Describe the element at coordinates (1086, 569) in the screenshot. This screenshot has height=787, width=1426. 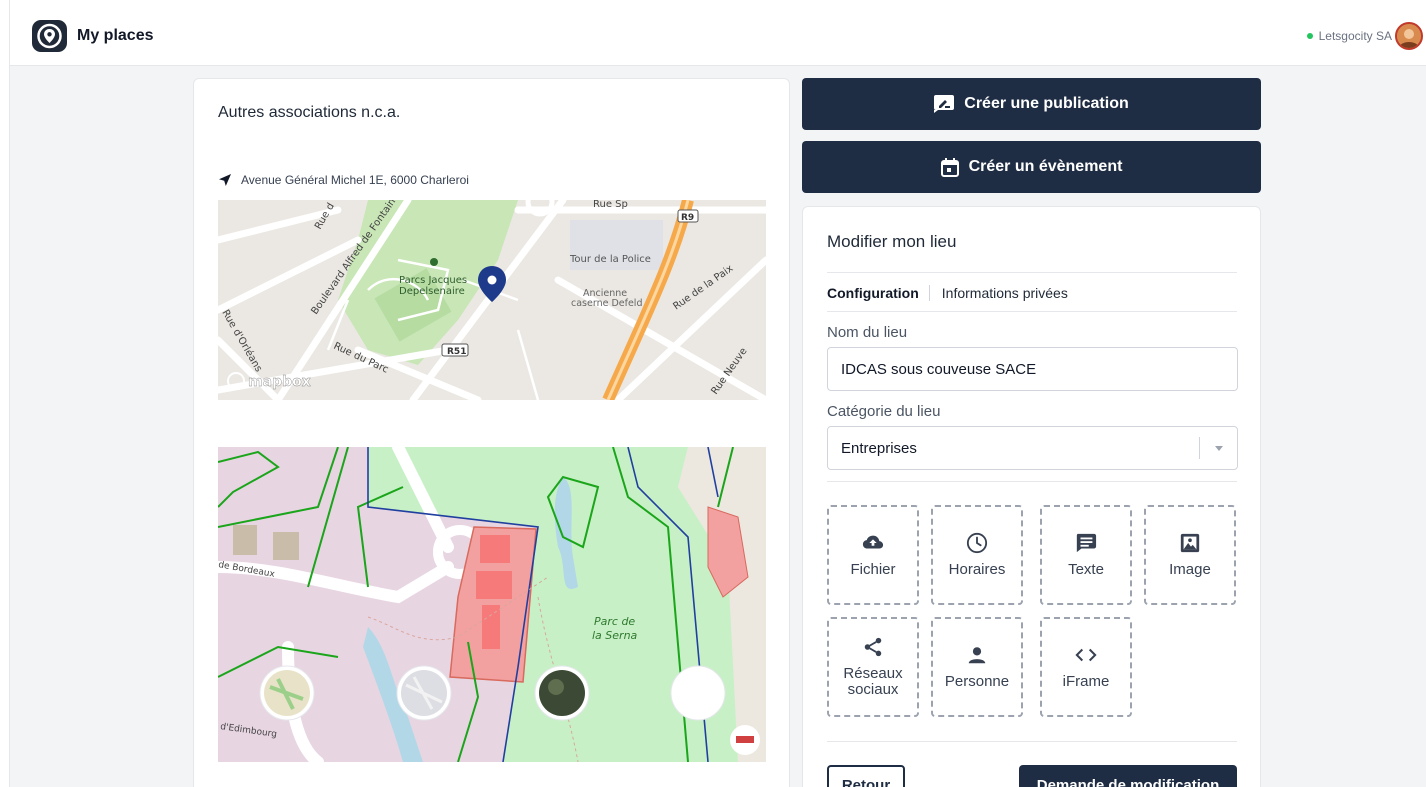
I see `block-label-text: Texte` at that location.